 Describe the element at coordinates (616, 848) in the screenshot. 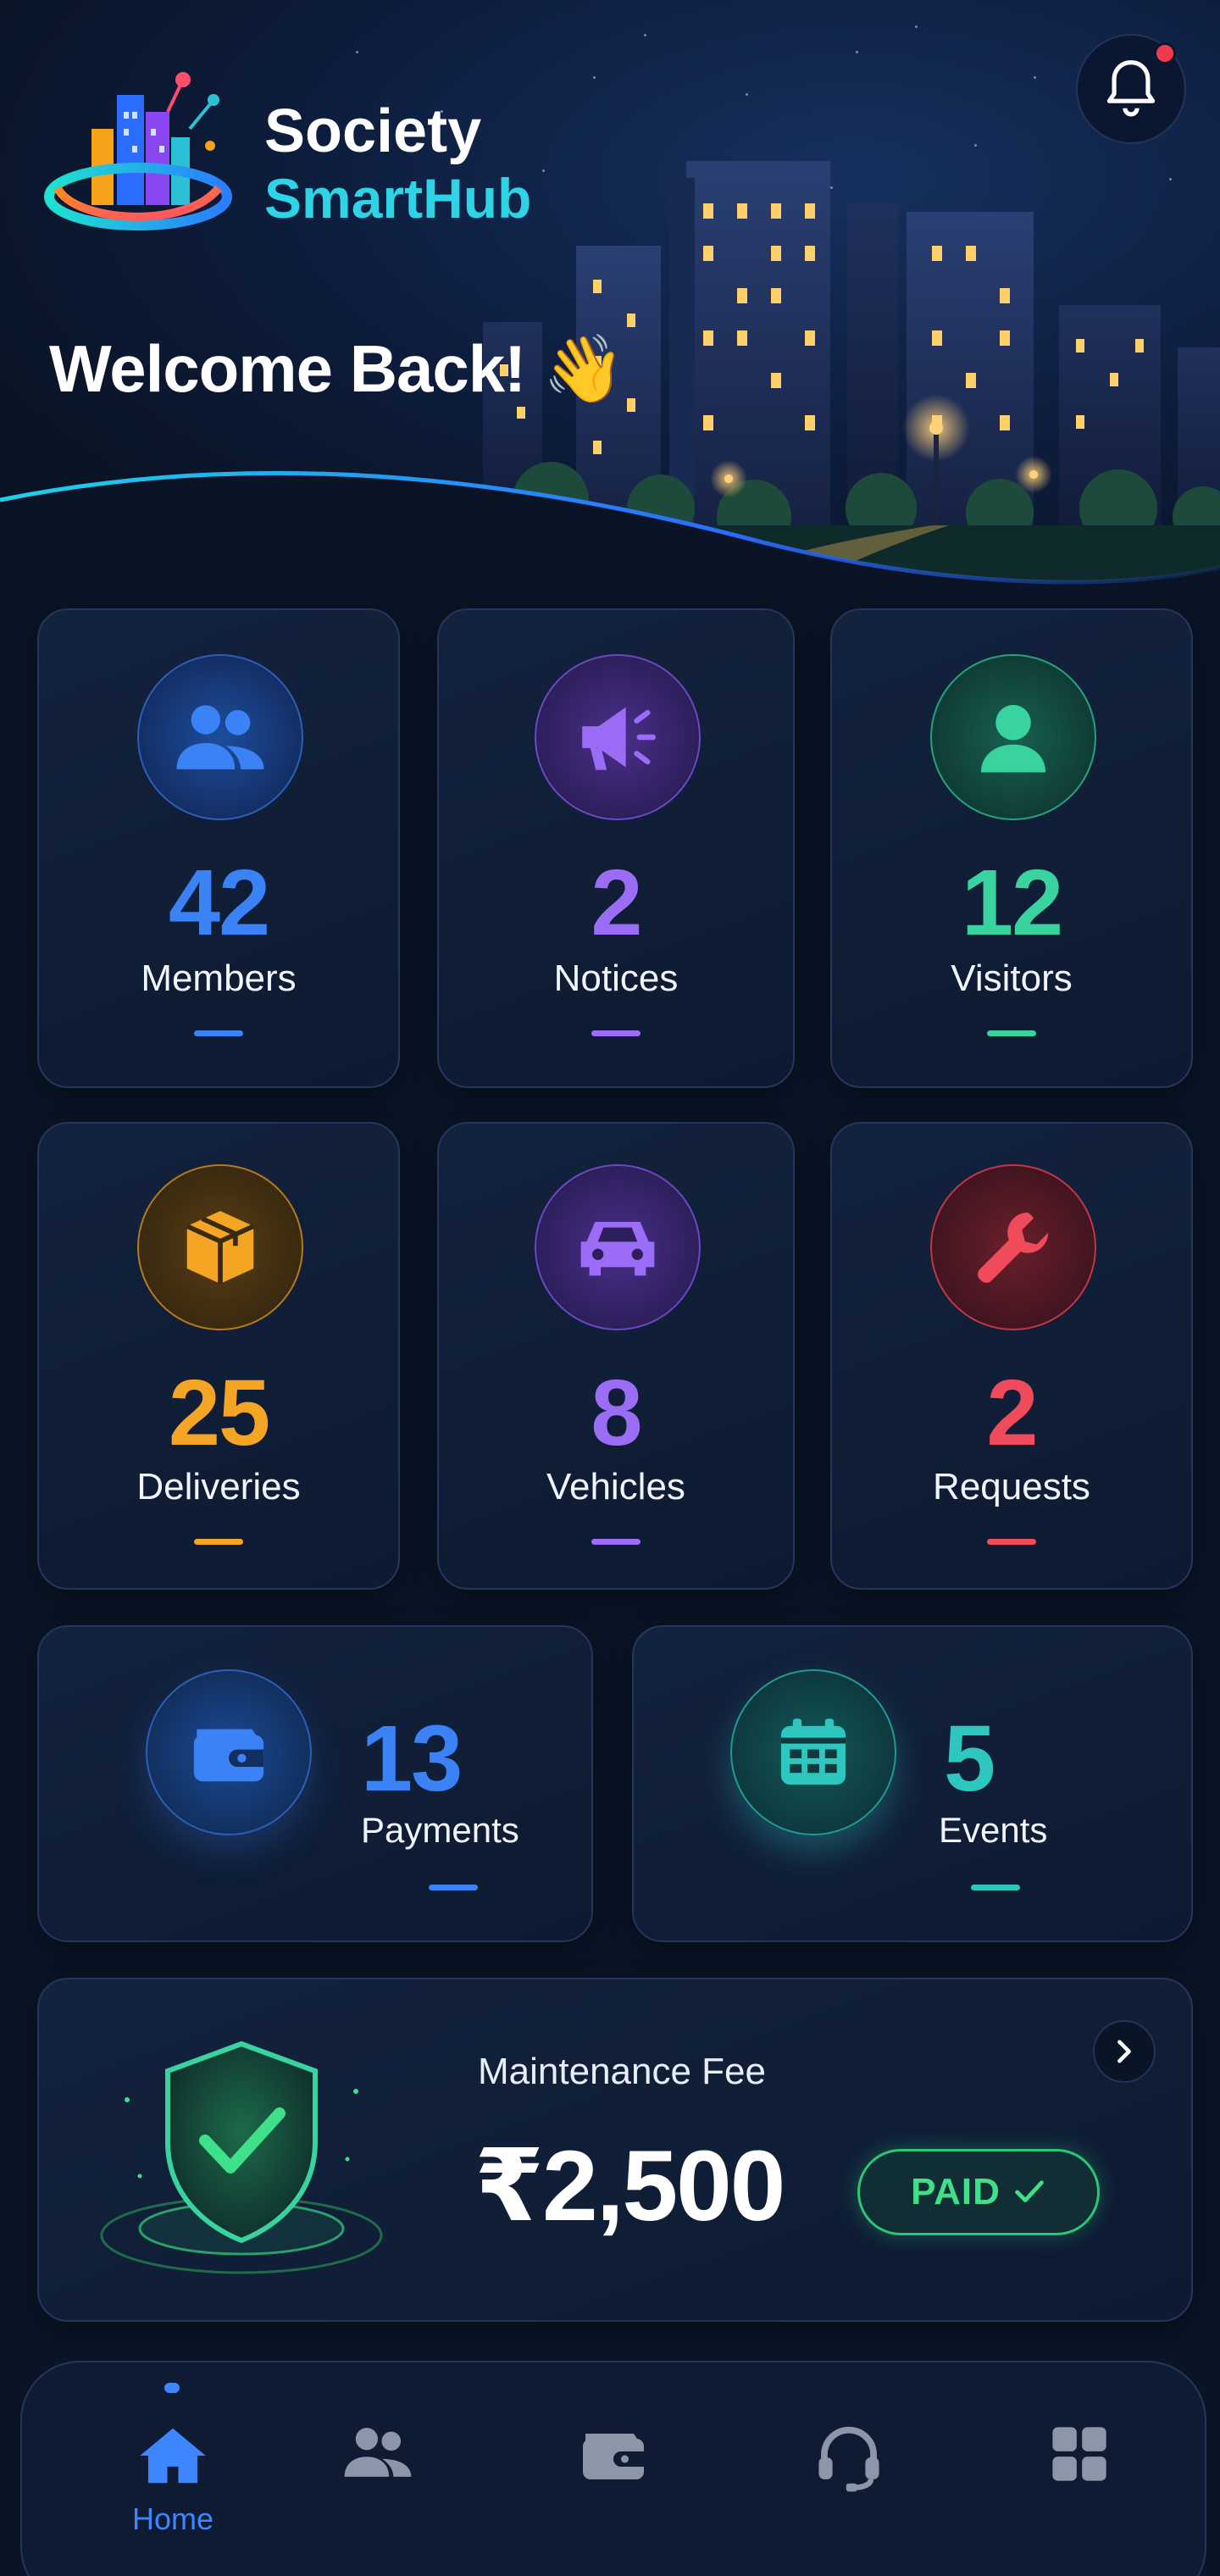

I see `stat-card-notices: 2 Notices` at that location.